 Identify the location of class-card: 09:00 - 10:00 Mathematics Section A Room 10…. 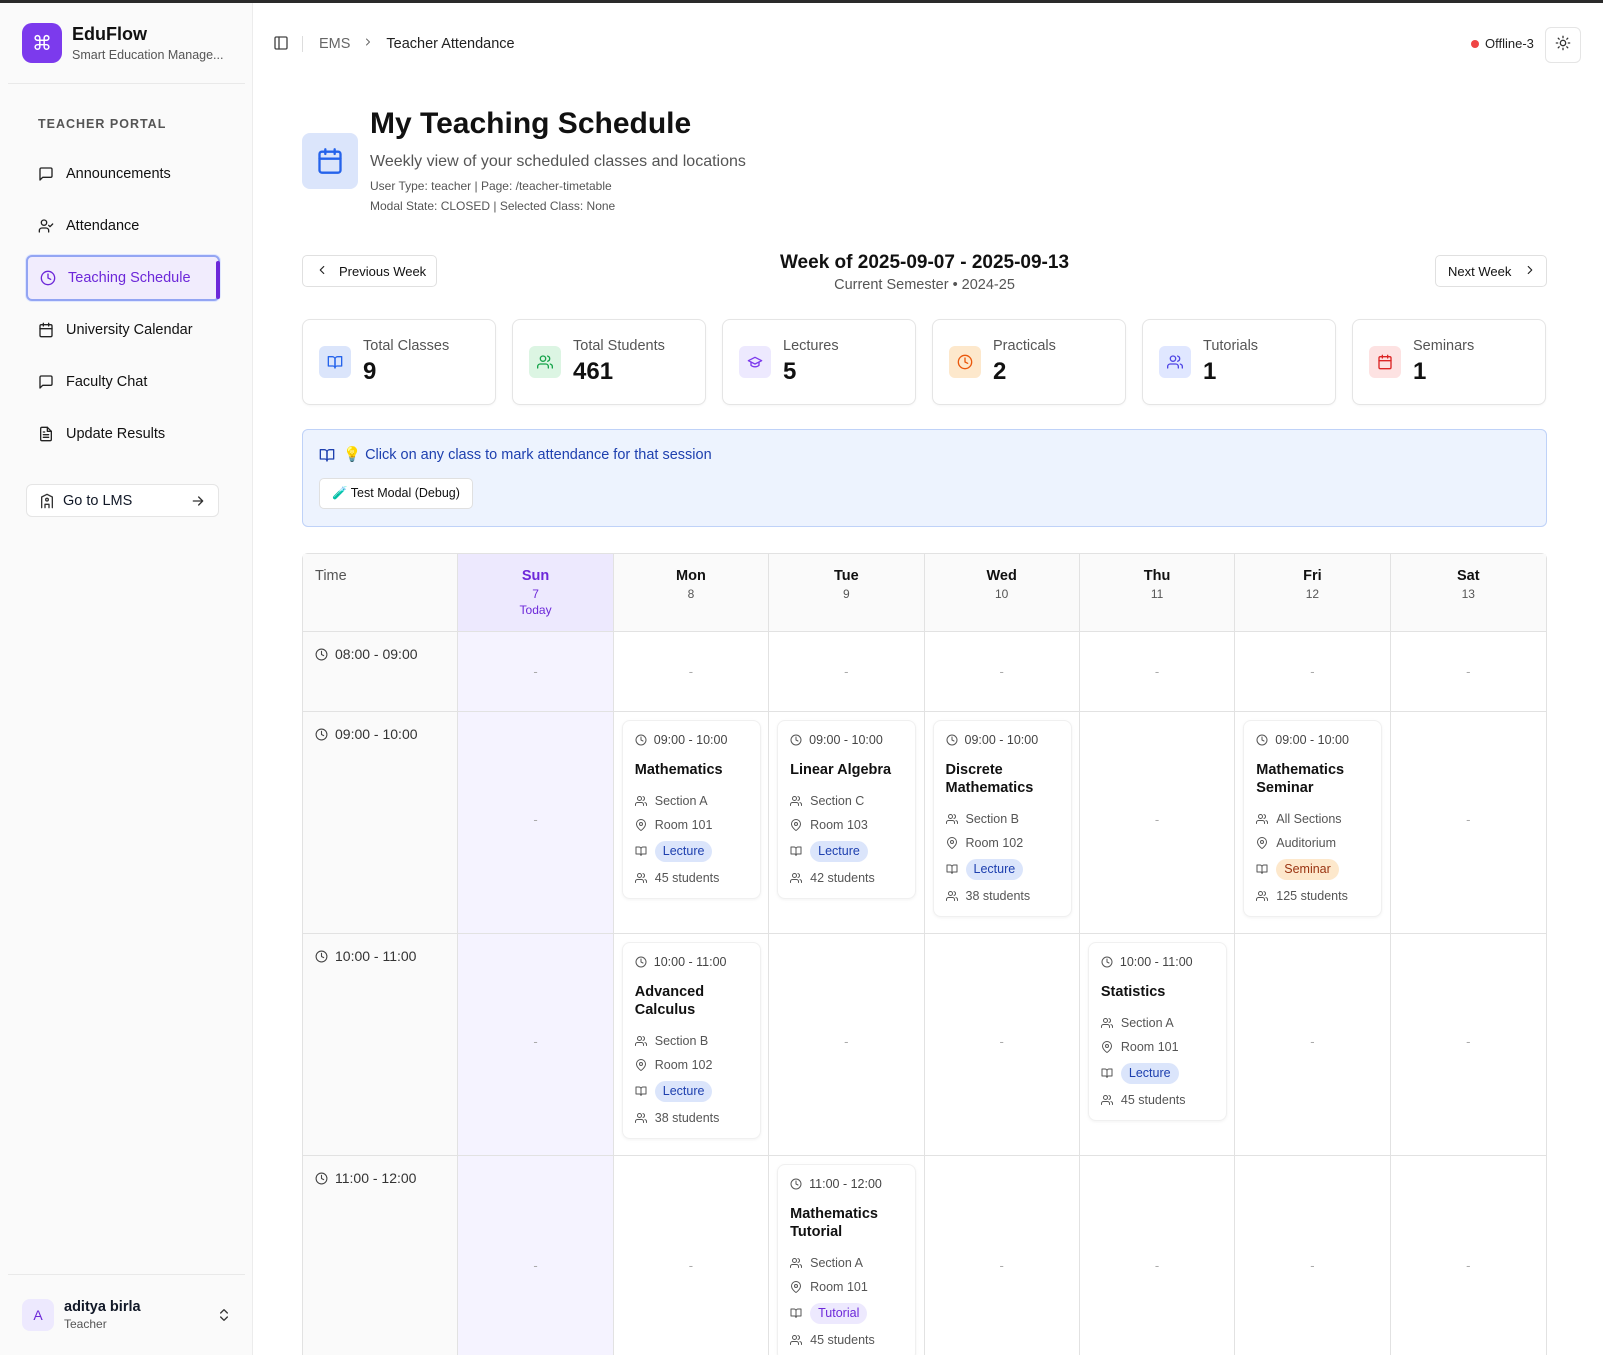
(691, 809).